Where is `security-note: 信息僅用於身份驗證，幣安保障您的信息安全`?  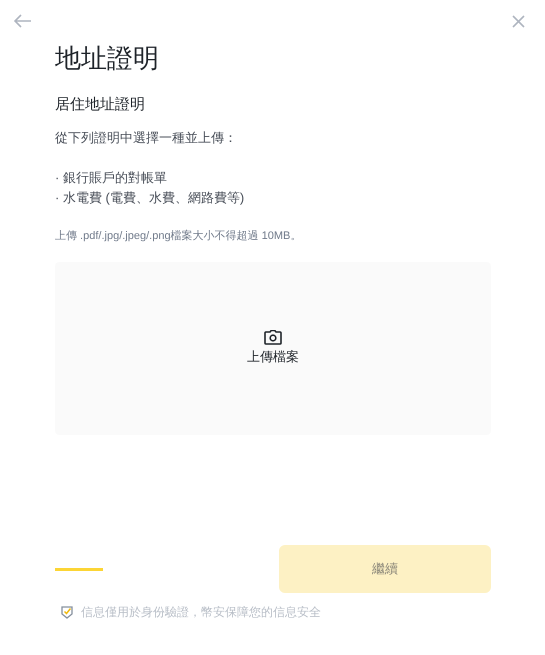
security-note: 信息僅用於身份驗證，幣安保障您的信息安全 is located at coordinates (201, 612).